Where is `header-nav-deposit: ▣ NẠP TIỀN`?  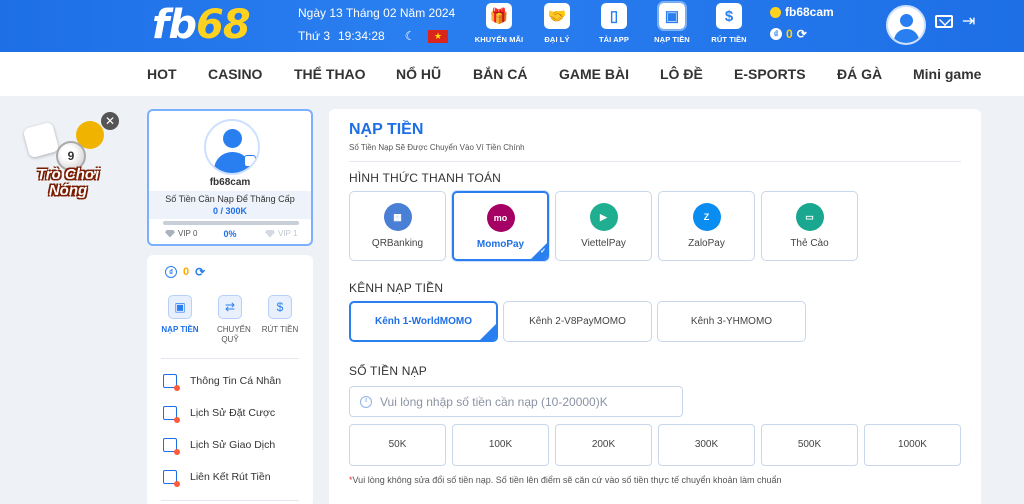 header-nav-deposit: ▣ NẠP TIỀN is located at coordinates (672, 23).